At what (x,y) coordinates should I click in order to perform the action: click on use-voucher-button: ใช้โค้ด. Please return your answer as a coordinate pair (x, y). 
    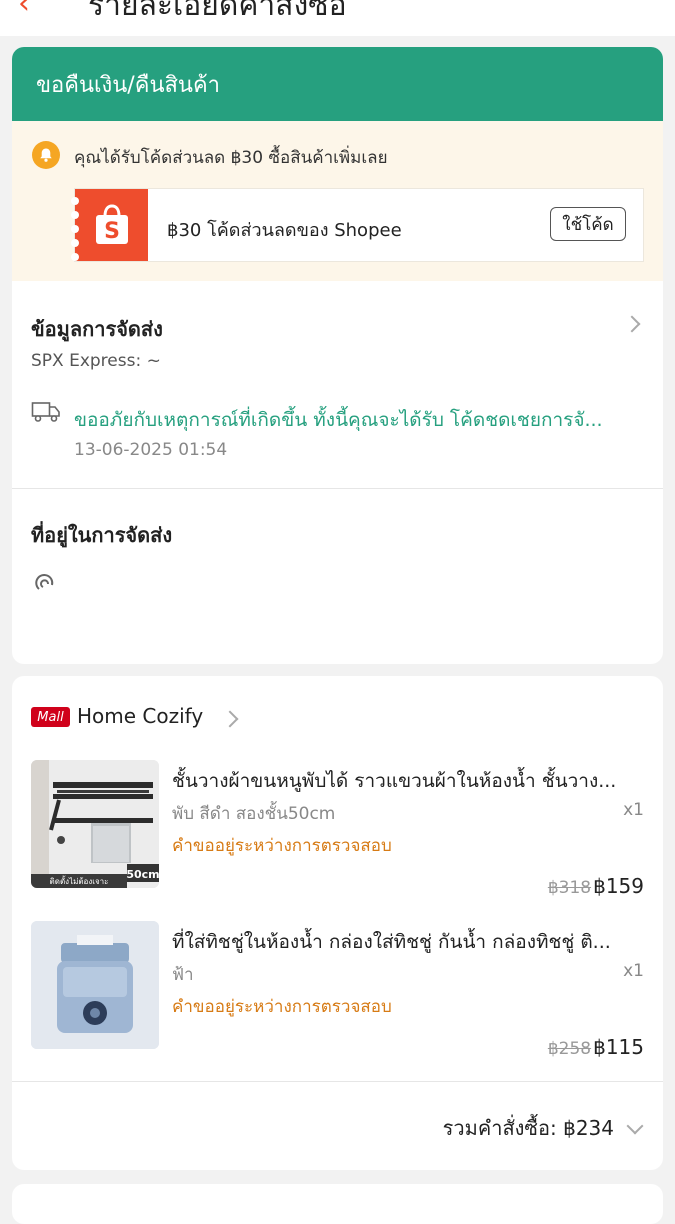
    Looking at the image, I should click on (588, 224).